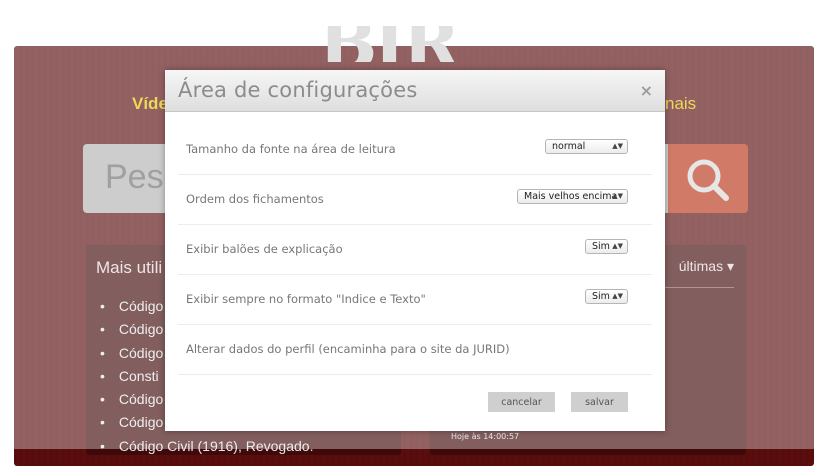  I want to click on tooltips-select: Sim ▲▼, so click(606, 246).